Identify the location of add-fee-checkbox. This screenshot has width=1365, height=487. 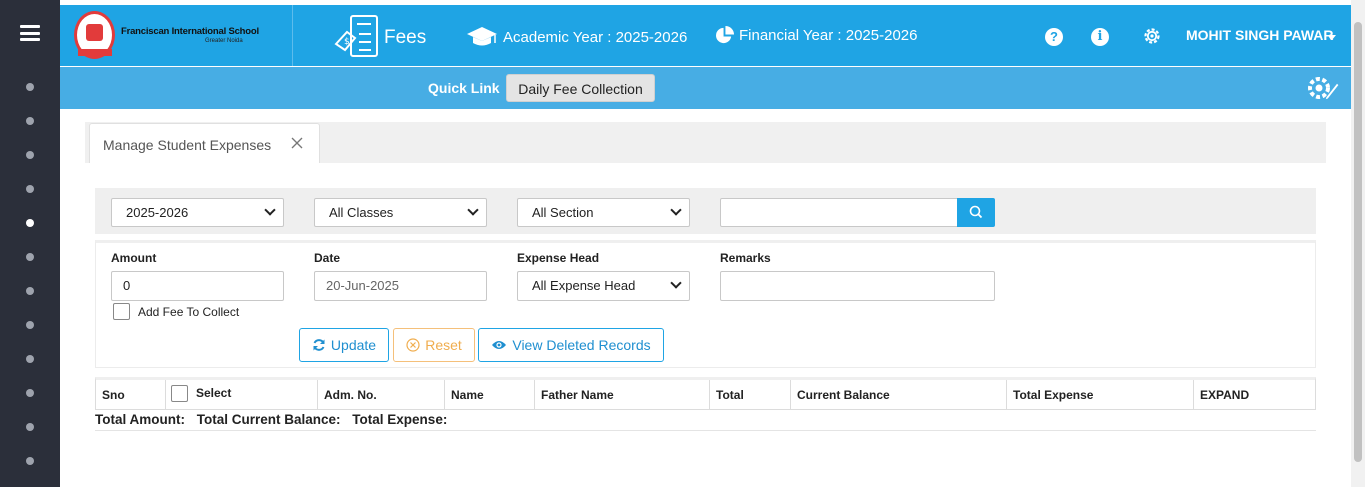
(121, 311).